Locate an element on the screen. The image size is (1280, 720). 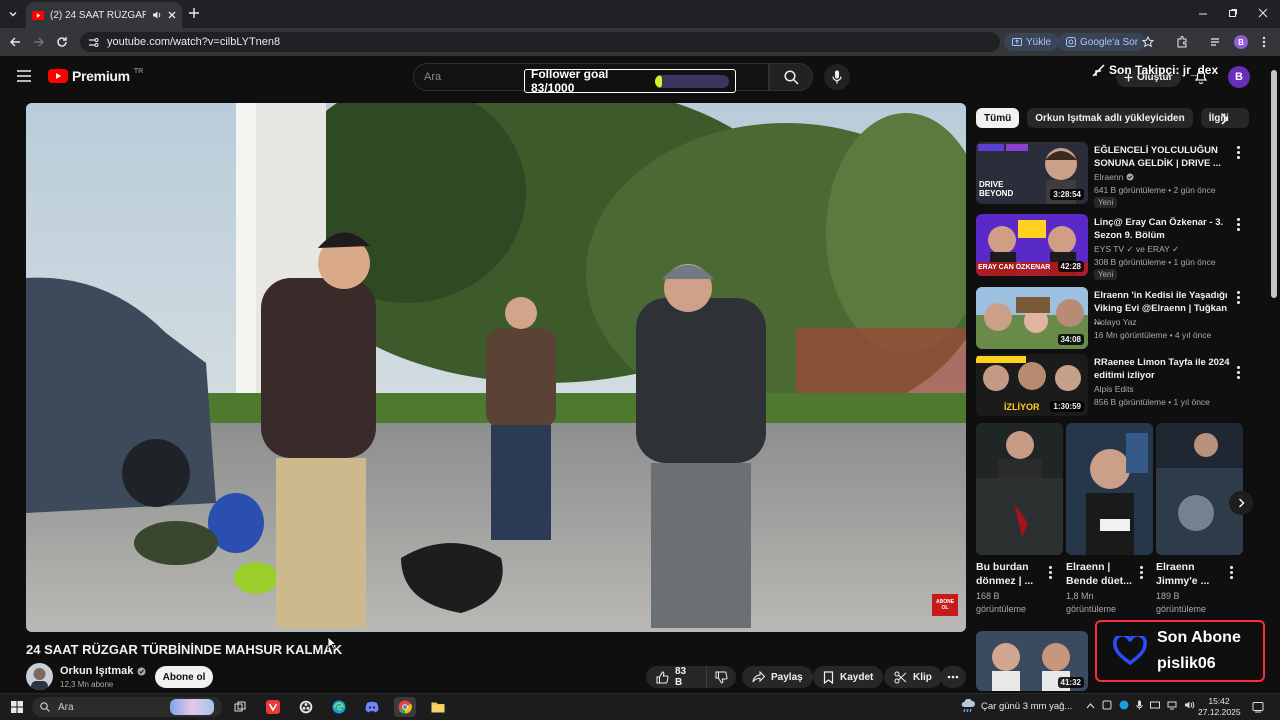
video-duration: 34:08 is located at coordinates (1070, 339).